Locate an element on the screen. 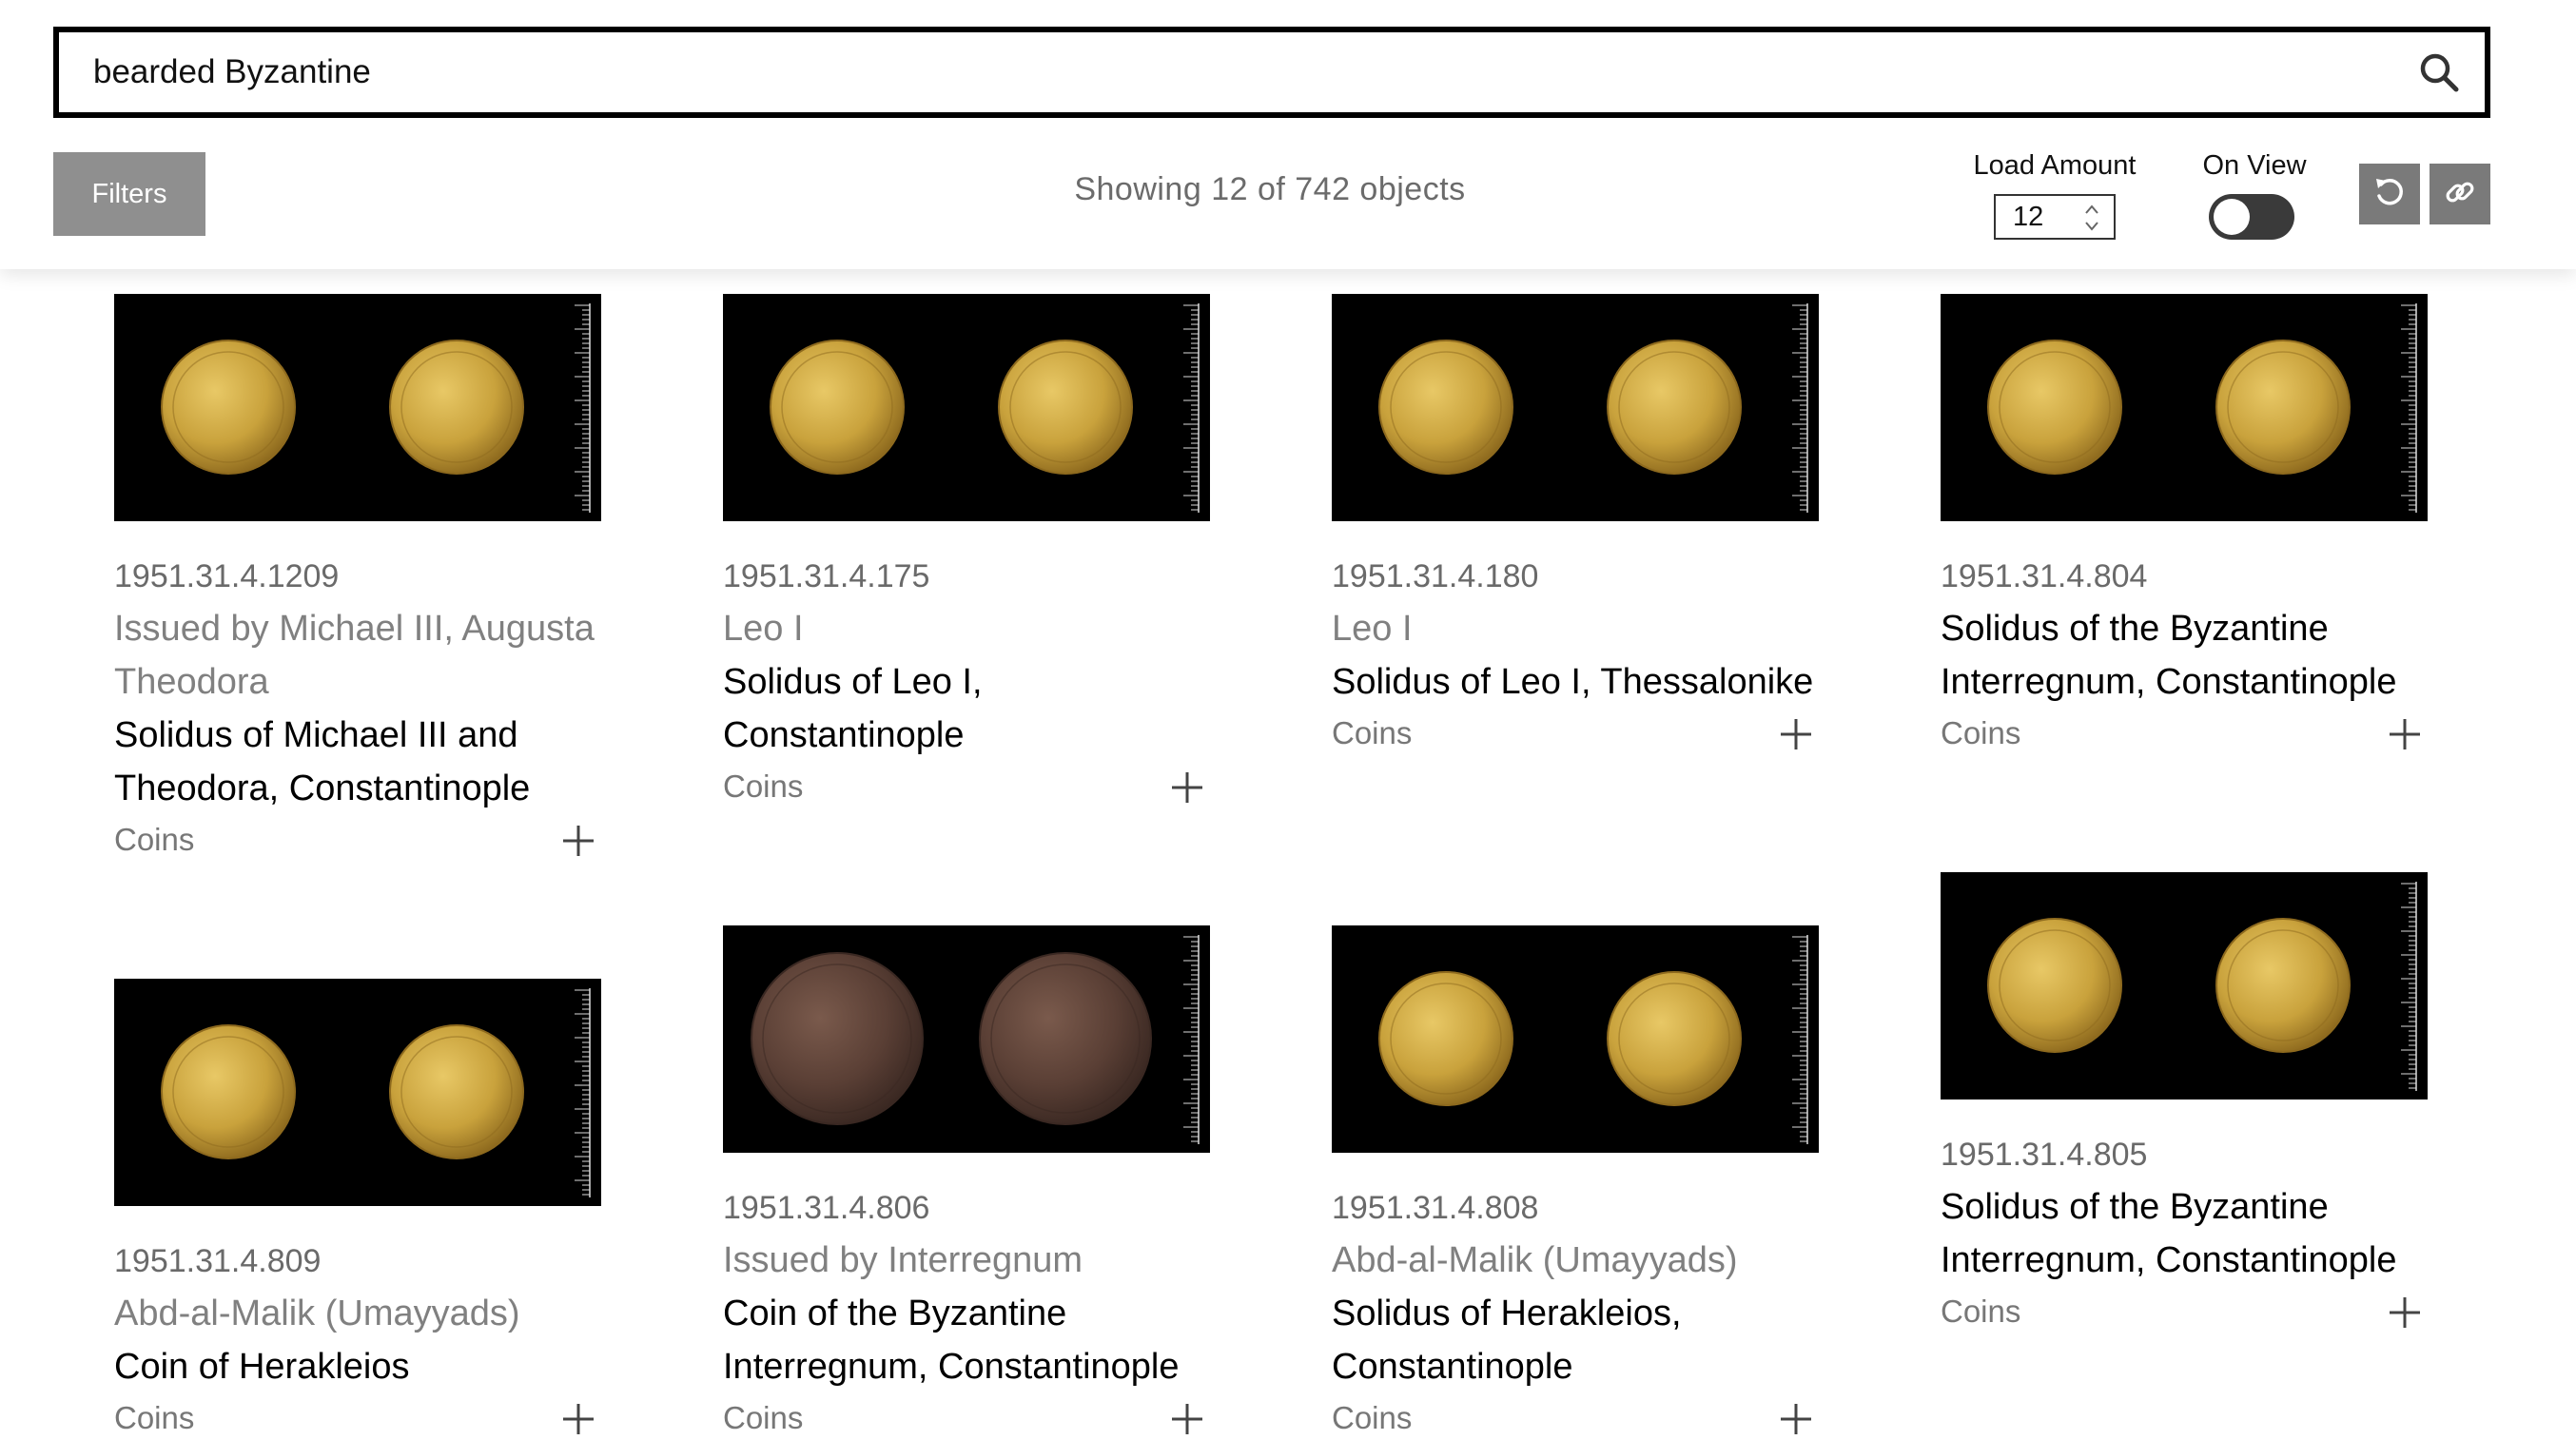  accession-number: 1951.31.4.809 is located at coordinates (218, 1261).